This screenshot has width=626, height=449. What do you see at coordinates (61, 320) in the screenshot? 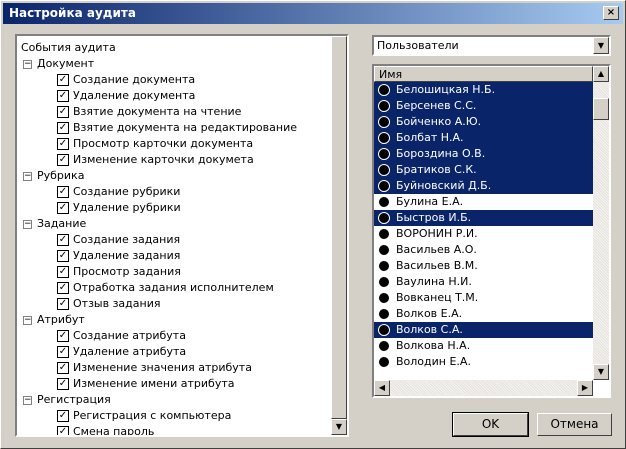
I see `tree-group-3: Атрибут` at bounding box center [61, 320].